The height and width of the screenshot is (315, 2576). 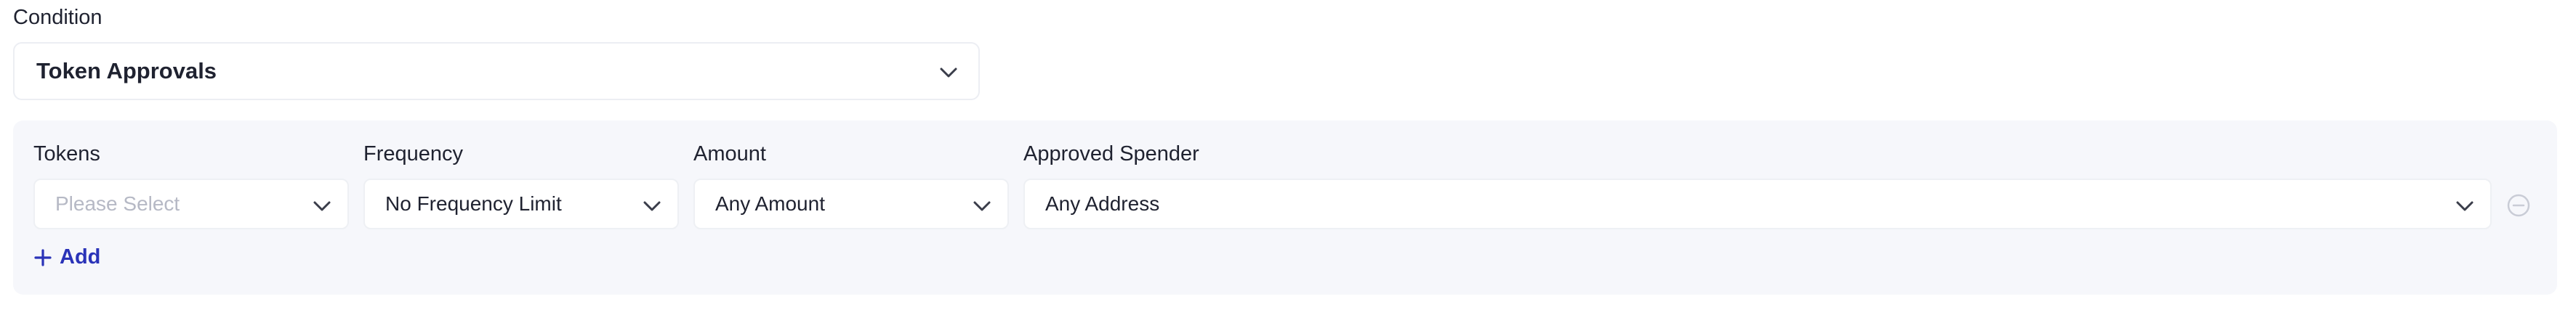 I want to click on amount-select-value: Any Amount, so click(x=770, y=204).